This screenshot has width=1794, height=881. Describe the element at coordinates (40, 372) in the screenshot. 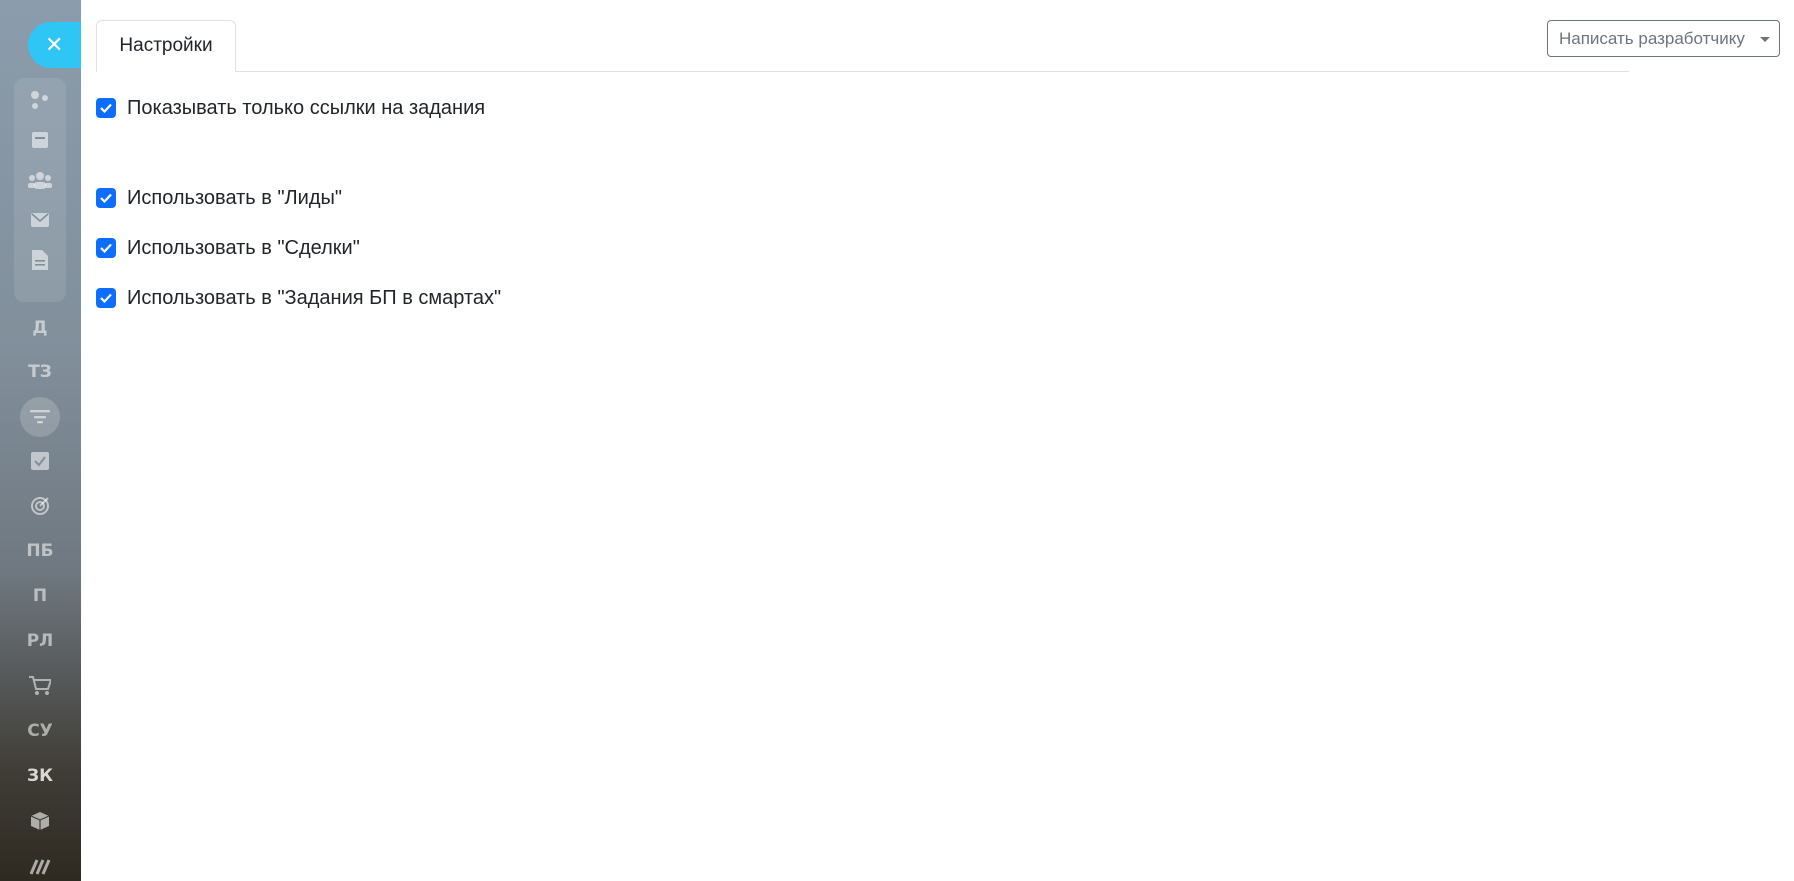

I see `sidebar-item-tz: ТЗ` at that location.